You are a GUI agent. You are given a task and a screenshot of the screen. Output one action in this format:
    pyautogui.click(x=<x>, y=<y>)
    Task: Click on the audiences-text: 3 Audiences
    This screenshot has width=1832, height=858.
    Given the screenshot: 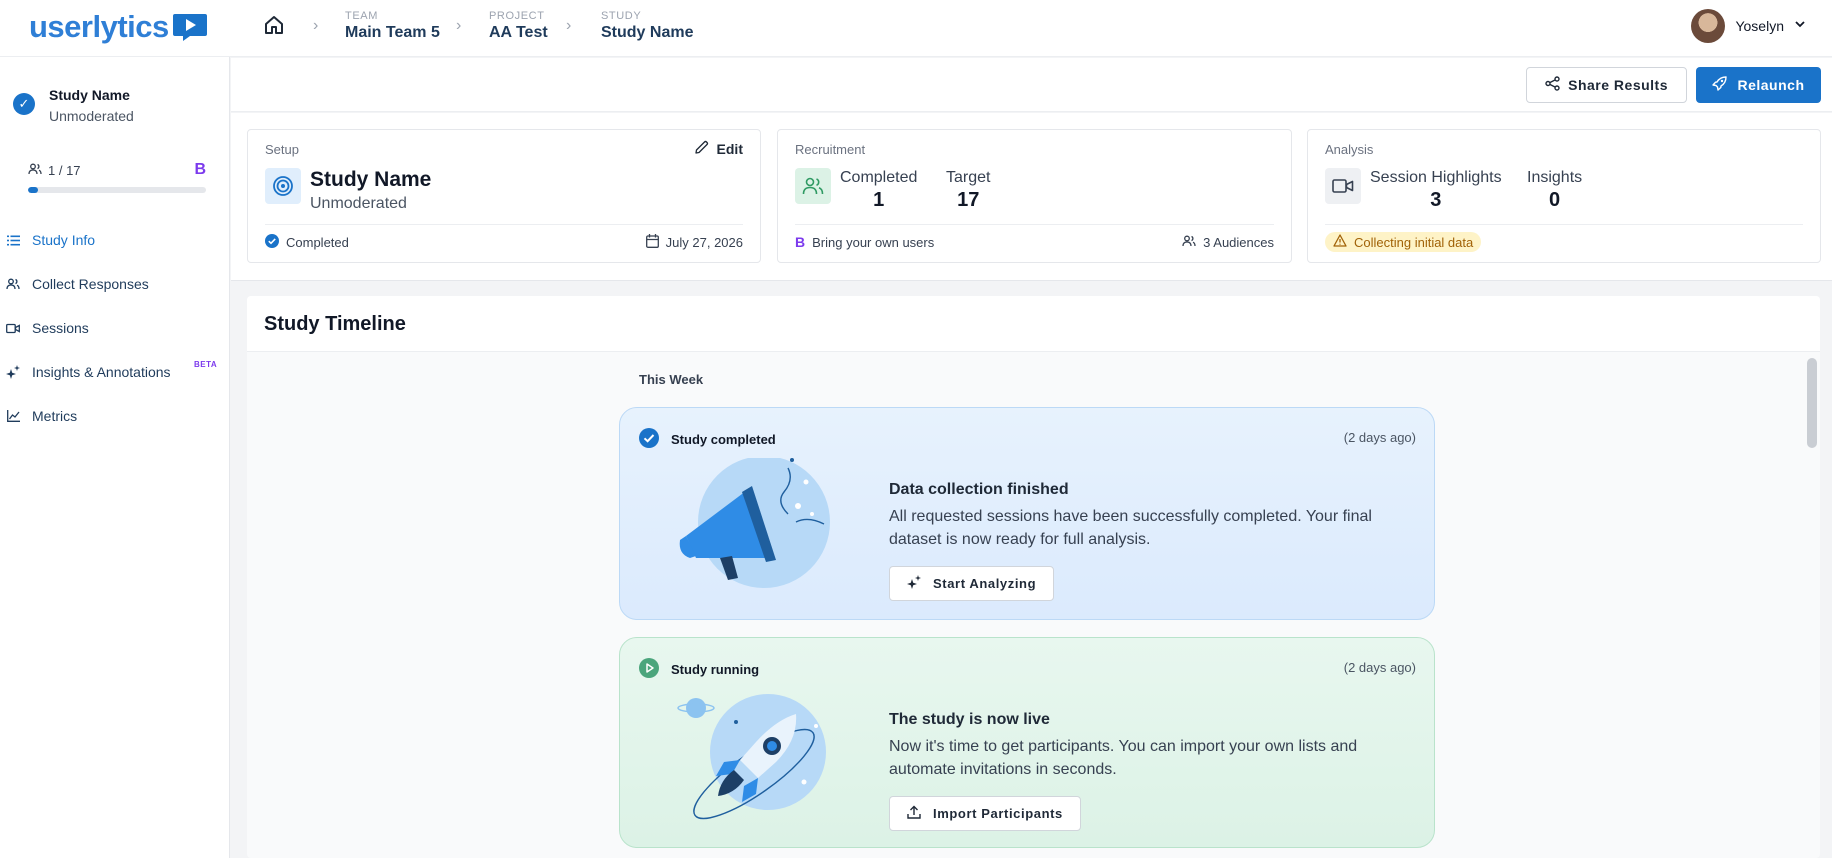 What is the action you would take?
    pyautogui.click(x=1238, y=242)
    